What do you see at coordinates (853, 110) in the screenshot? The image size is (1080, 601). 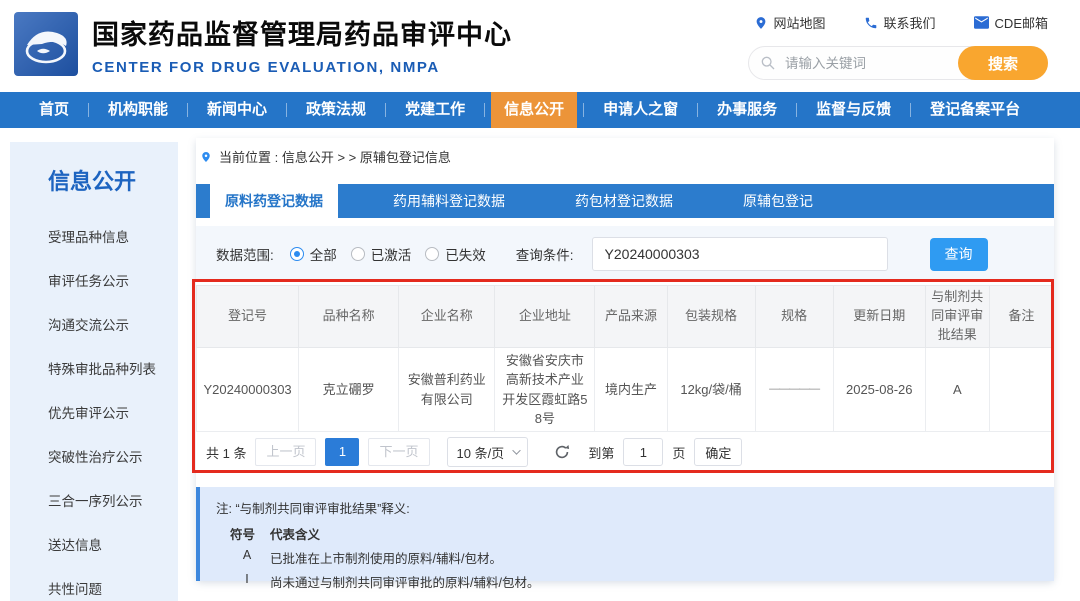 I see `nav-item-supervision-feedback: 监督与反馈` at bounding box center [853, 110].